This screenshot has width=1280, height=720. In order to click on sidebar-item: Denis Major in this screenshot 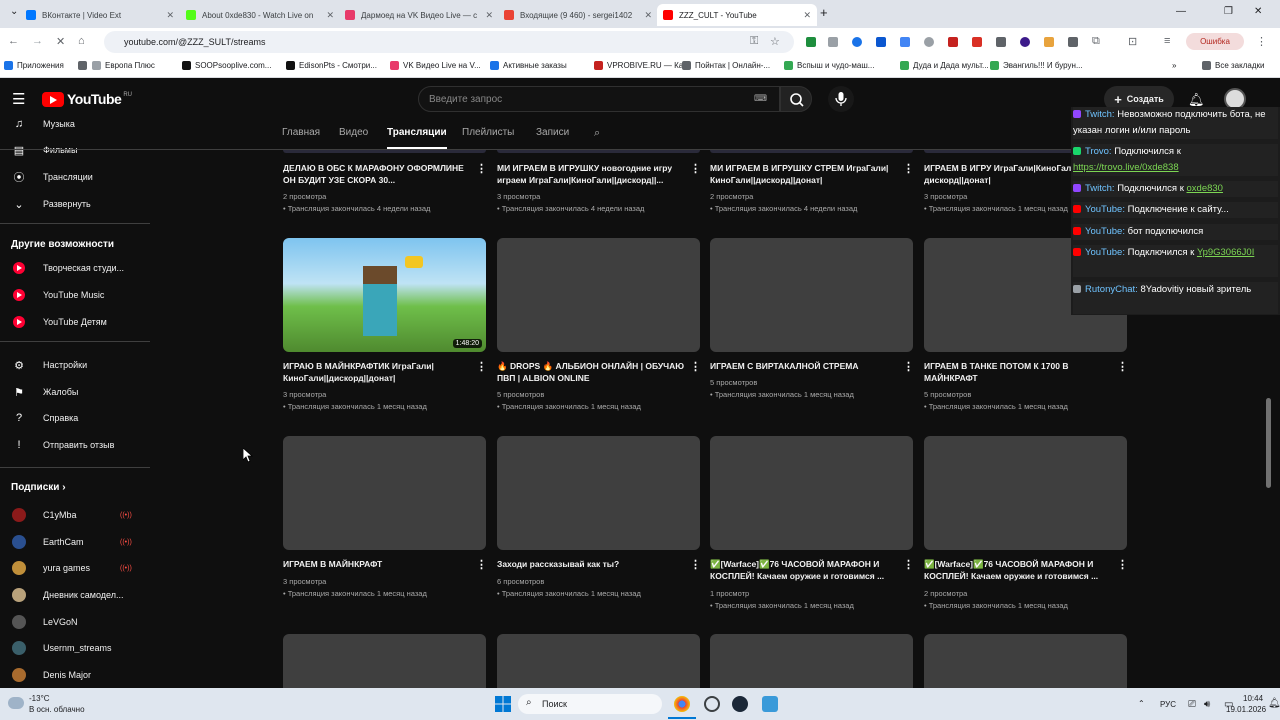, I will do `click(75, 675)`.